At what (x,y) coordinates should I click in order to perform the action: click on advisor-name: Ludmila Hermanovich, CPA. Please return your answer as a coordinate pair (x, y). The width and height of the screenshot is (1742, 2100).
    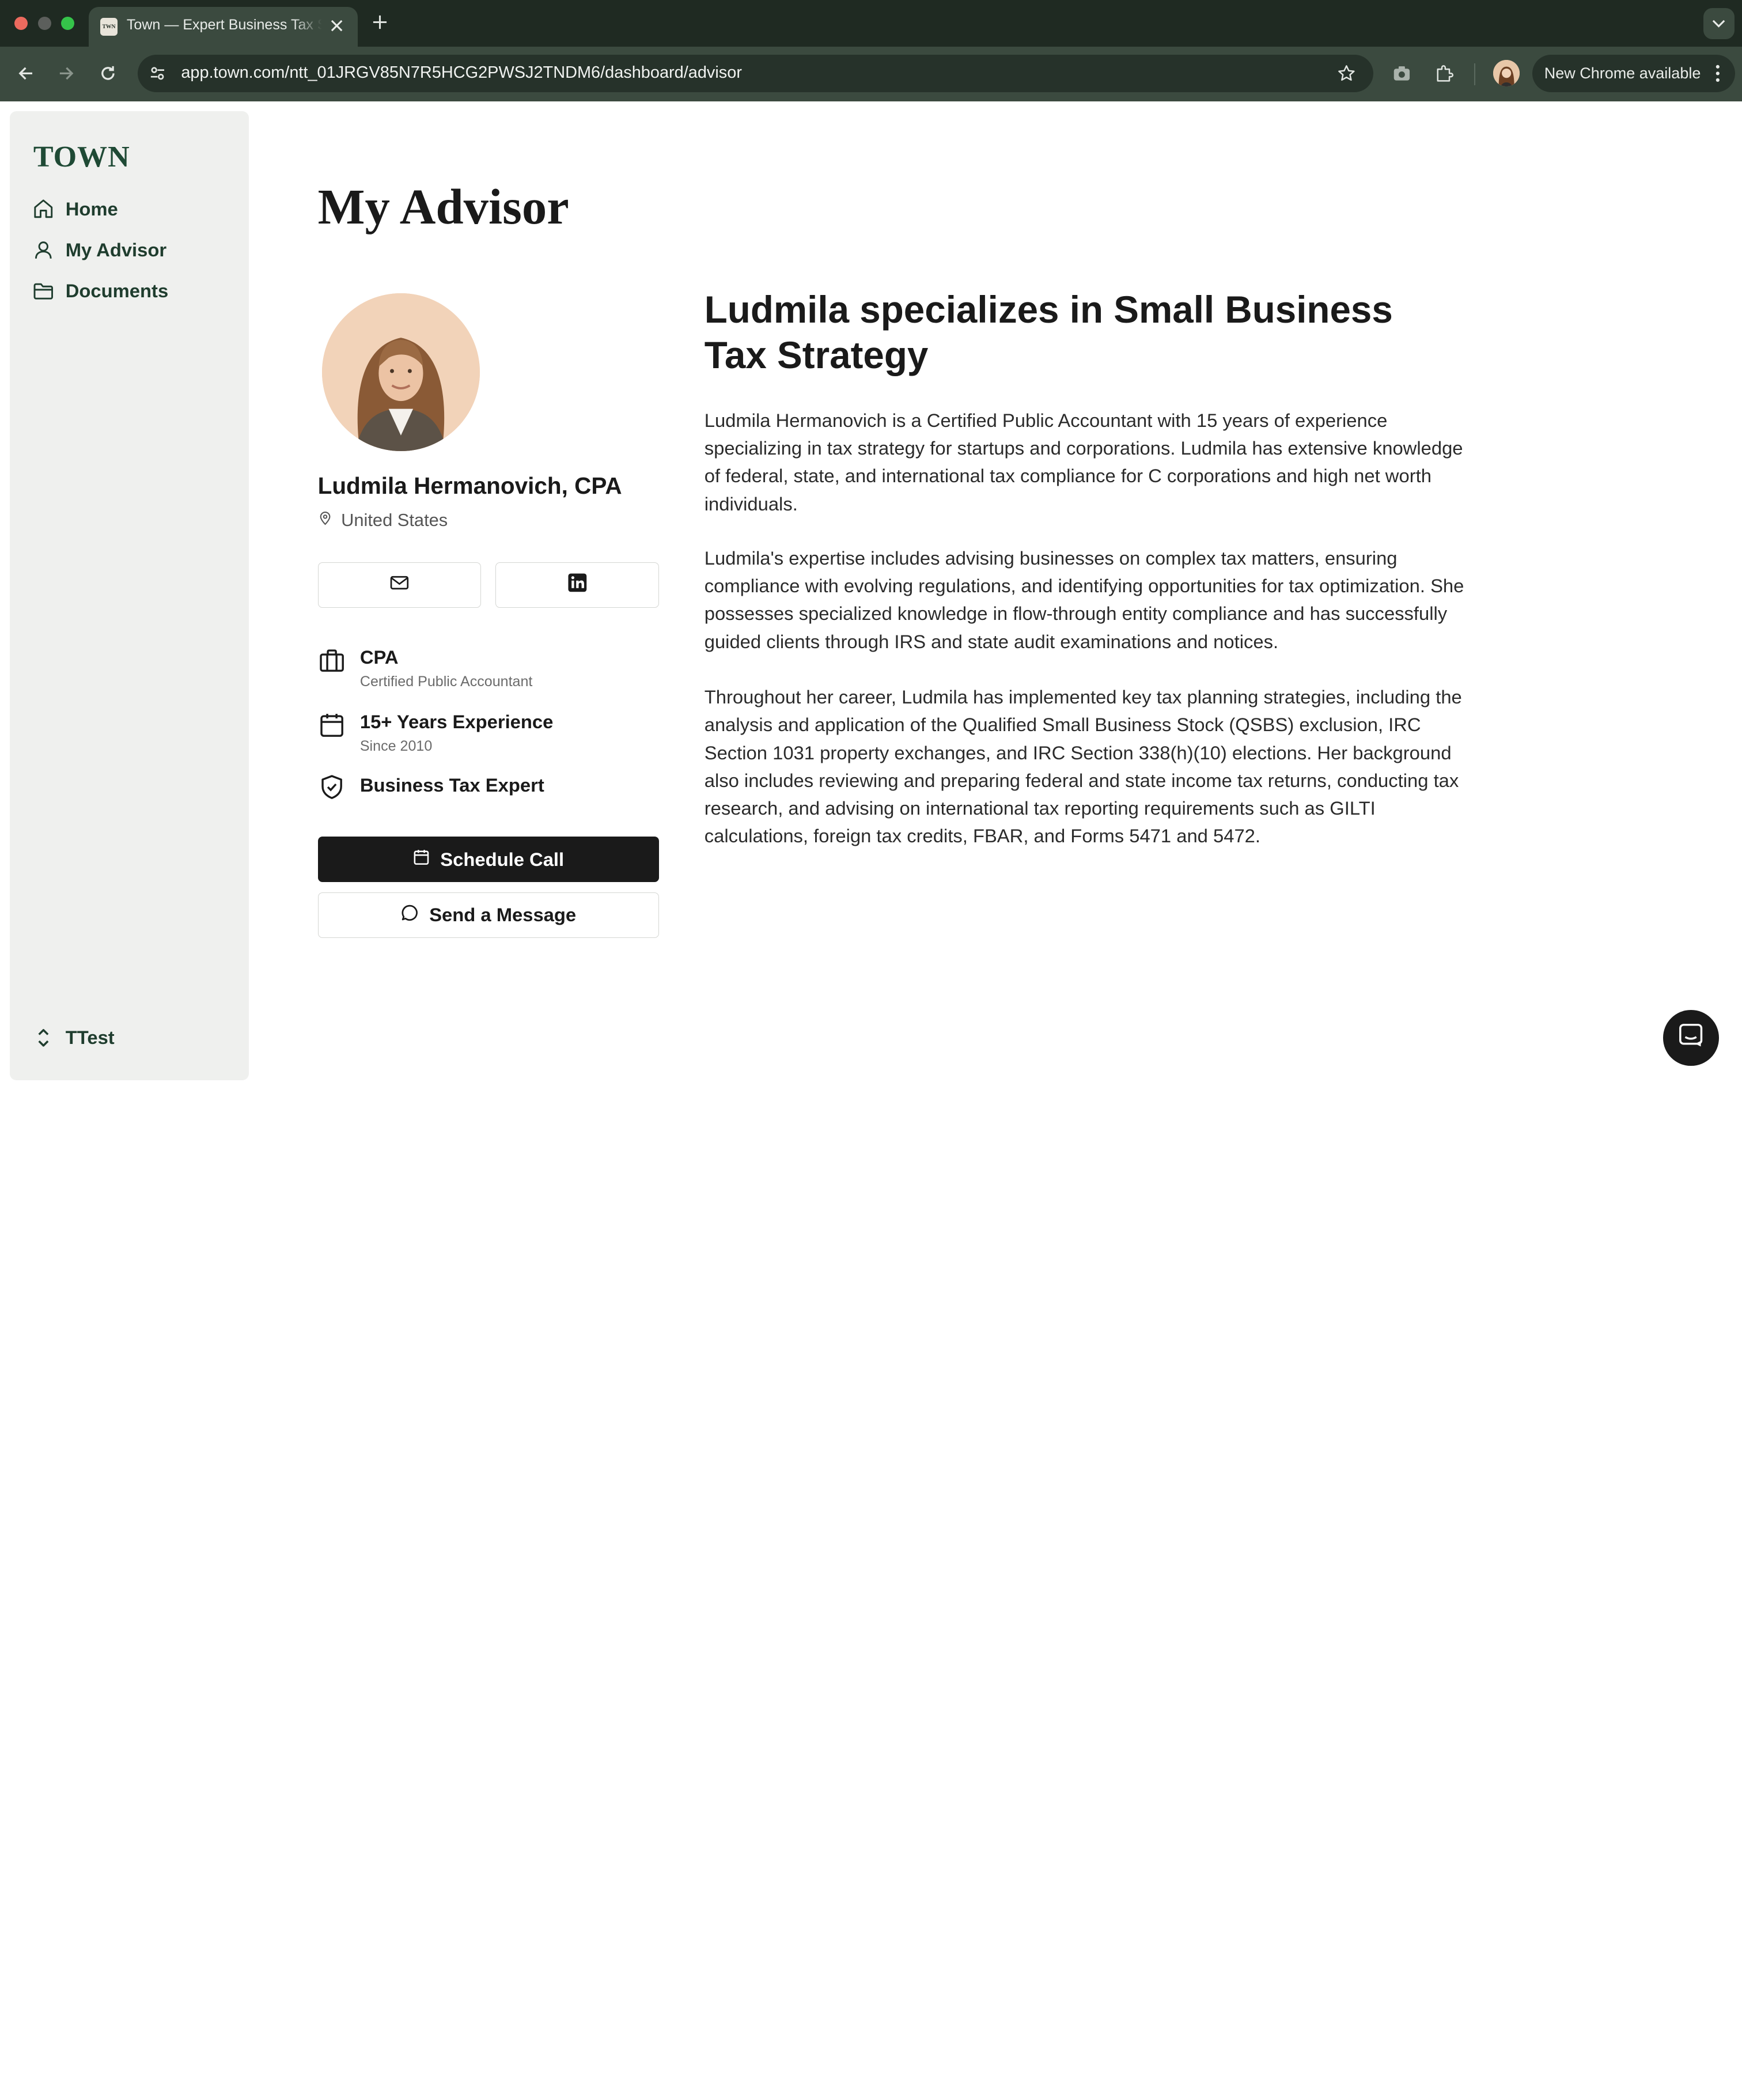
    Looking at the image, I should click on (469, 485).